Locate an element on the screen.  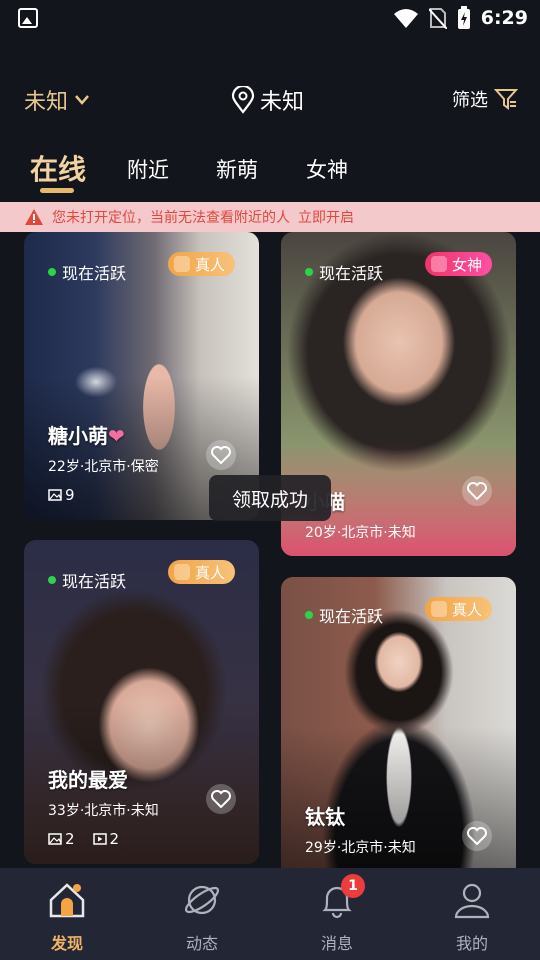
photo-count: 9 is located at coordinates (61, 495).